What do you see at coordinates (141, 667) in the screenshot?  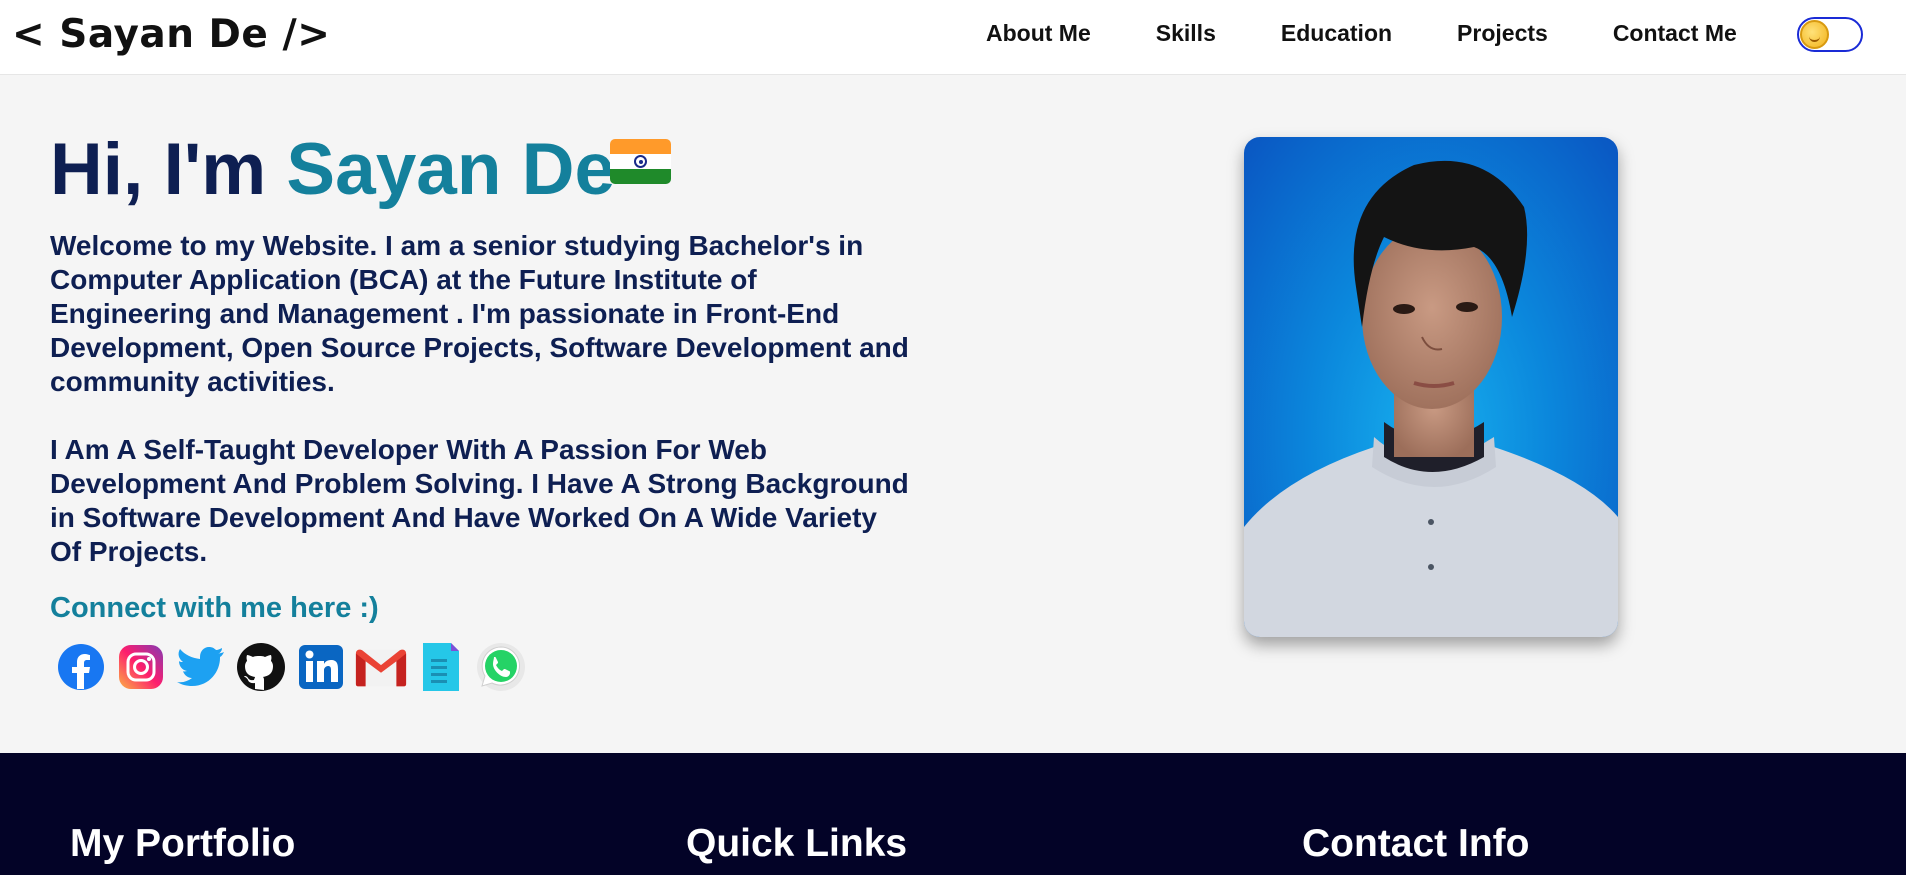 I see `instagram-icon` at bounding box center [141, 667].